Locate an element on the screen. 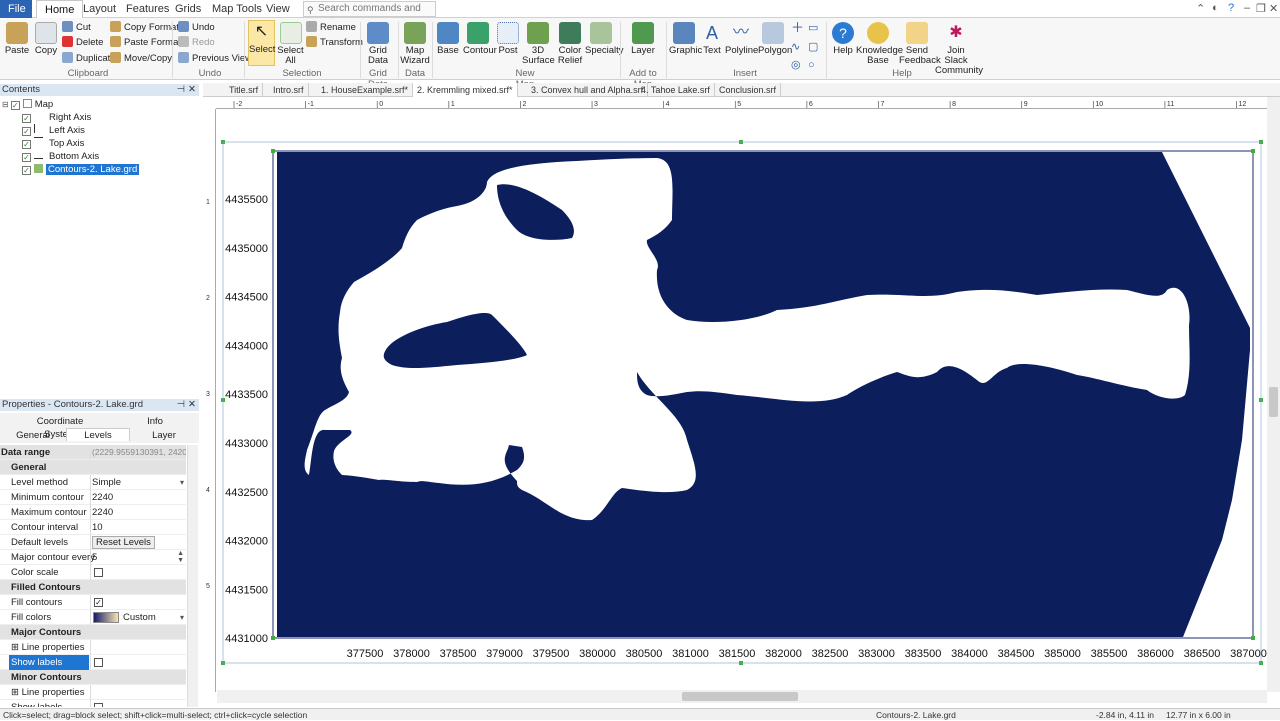  minimize-ribbon-icon: ⌃ is located at coordinates (1200, 8).